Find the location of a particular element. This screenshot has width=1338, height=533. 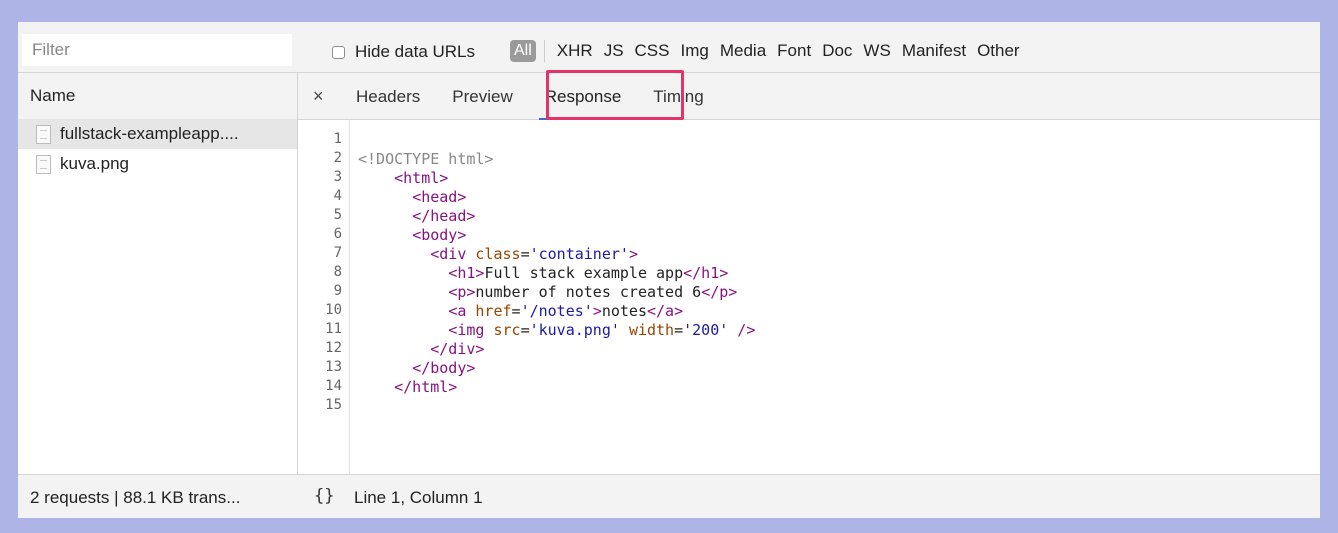

code-line: <!DOCTYPE html> is located at coordinates (426, 159).